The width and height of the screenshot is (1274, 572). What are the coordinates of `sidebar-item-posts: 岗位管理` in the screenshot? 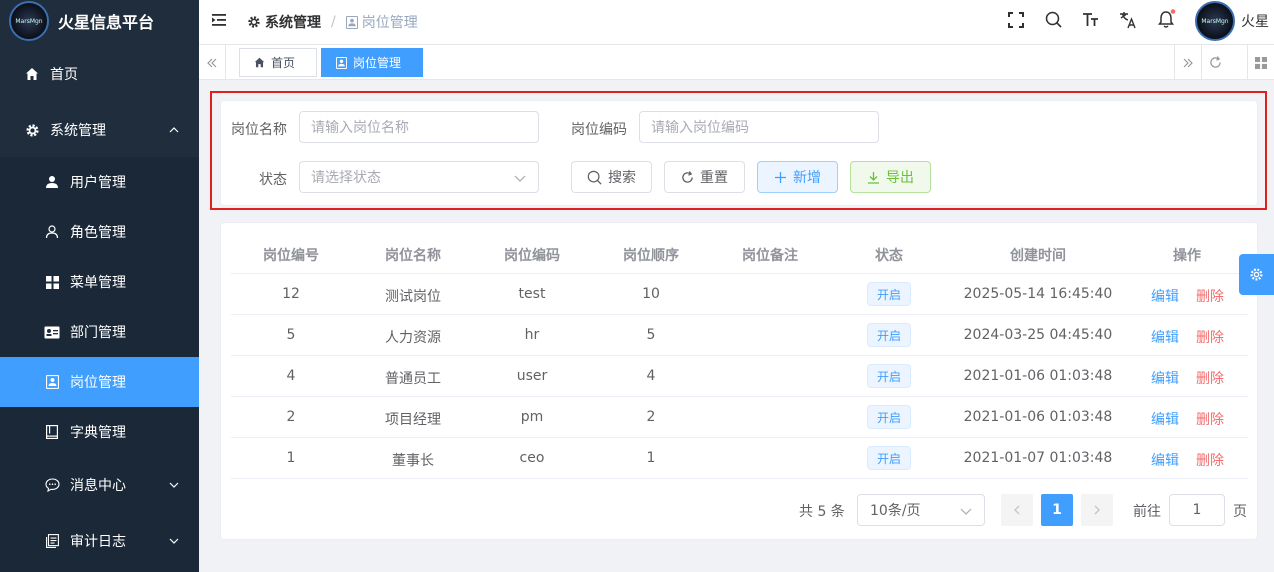 It's located at (99, 382).